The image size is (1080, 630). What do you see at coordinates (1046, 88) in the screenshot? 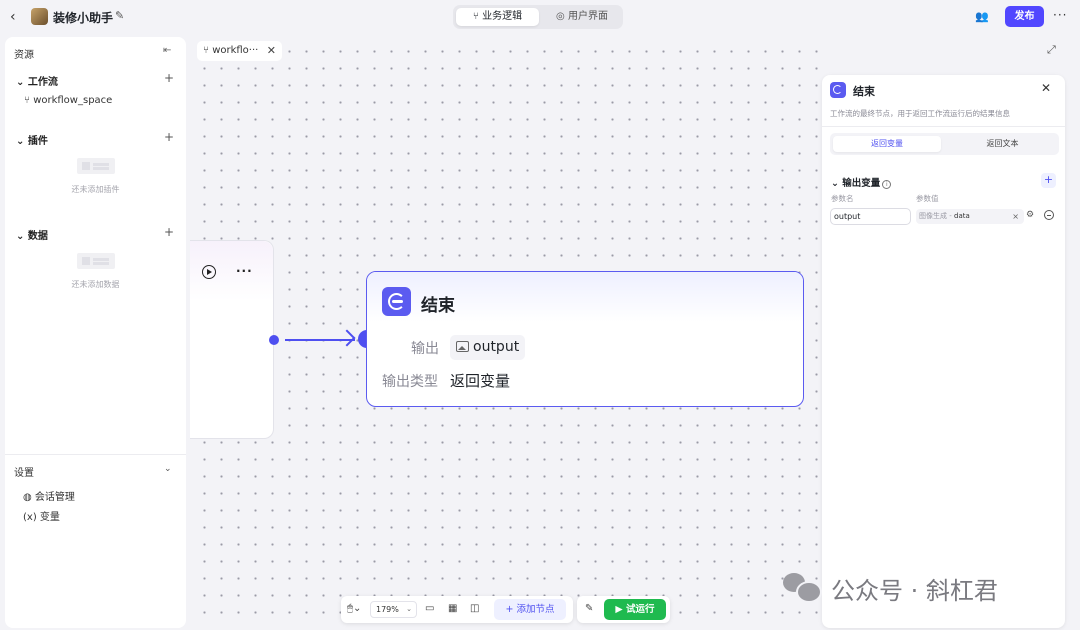
I see `close-icon: ✕` at bounding box center [1046, 88].